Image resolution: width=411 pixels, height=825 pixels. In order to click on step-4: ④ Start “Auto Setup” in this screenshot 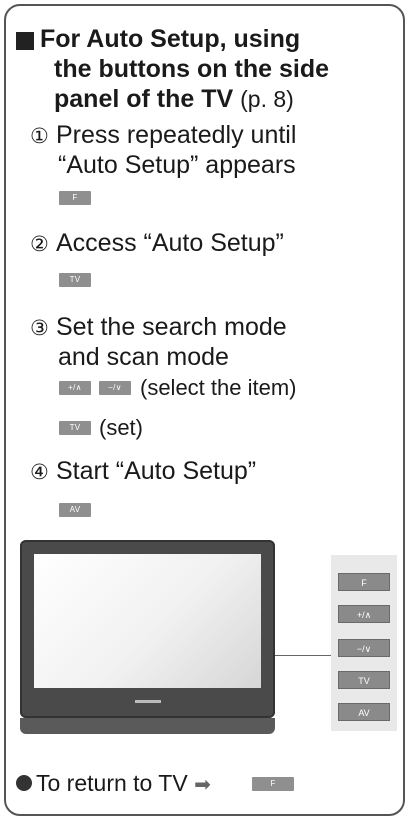, I will do `click(143, 472)`.